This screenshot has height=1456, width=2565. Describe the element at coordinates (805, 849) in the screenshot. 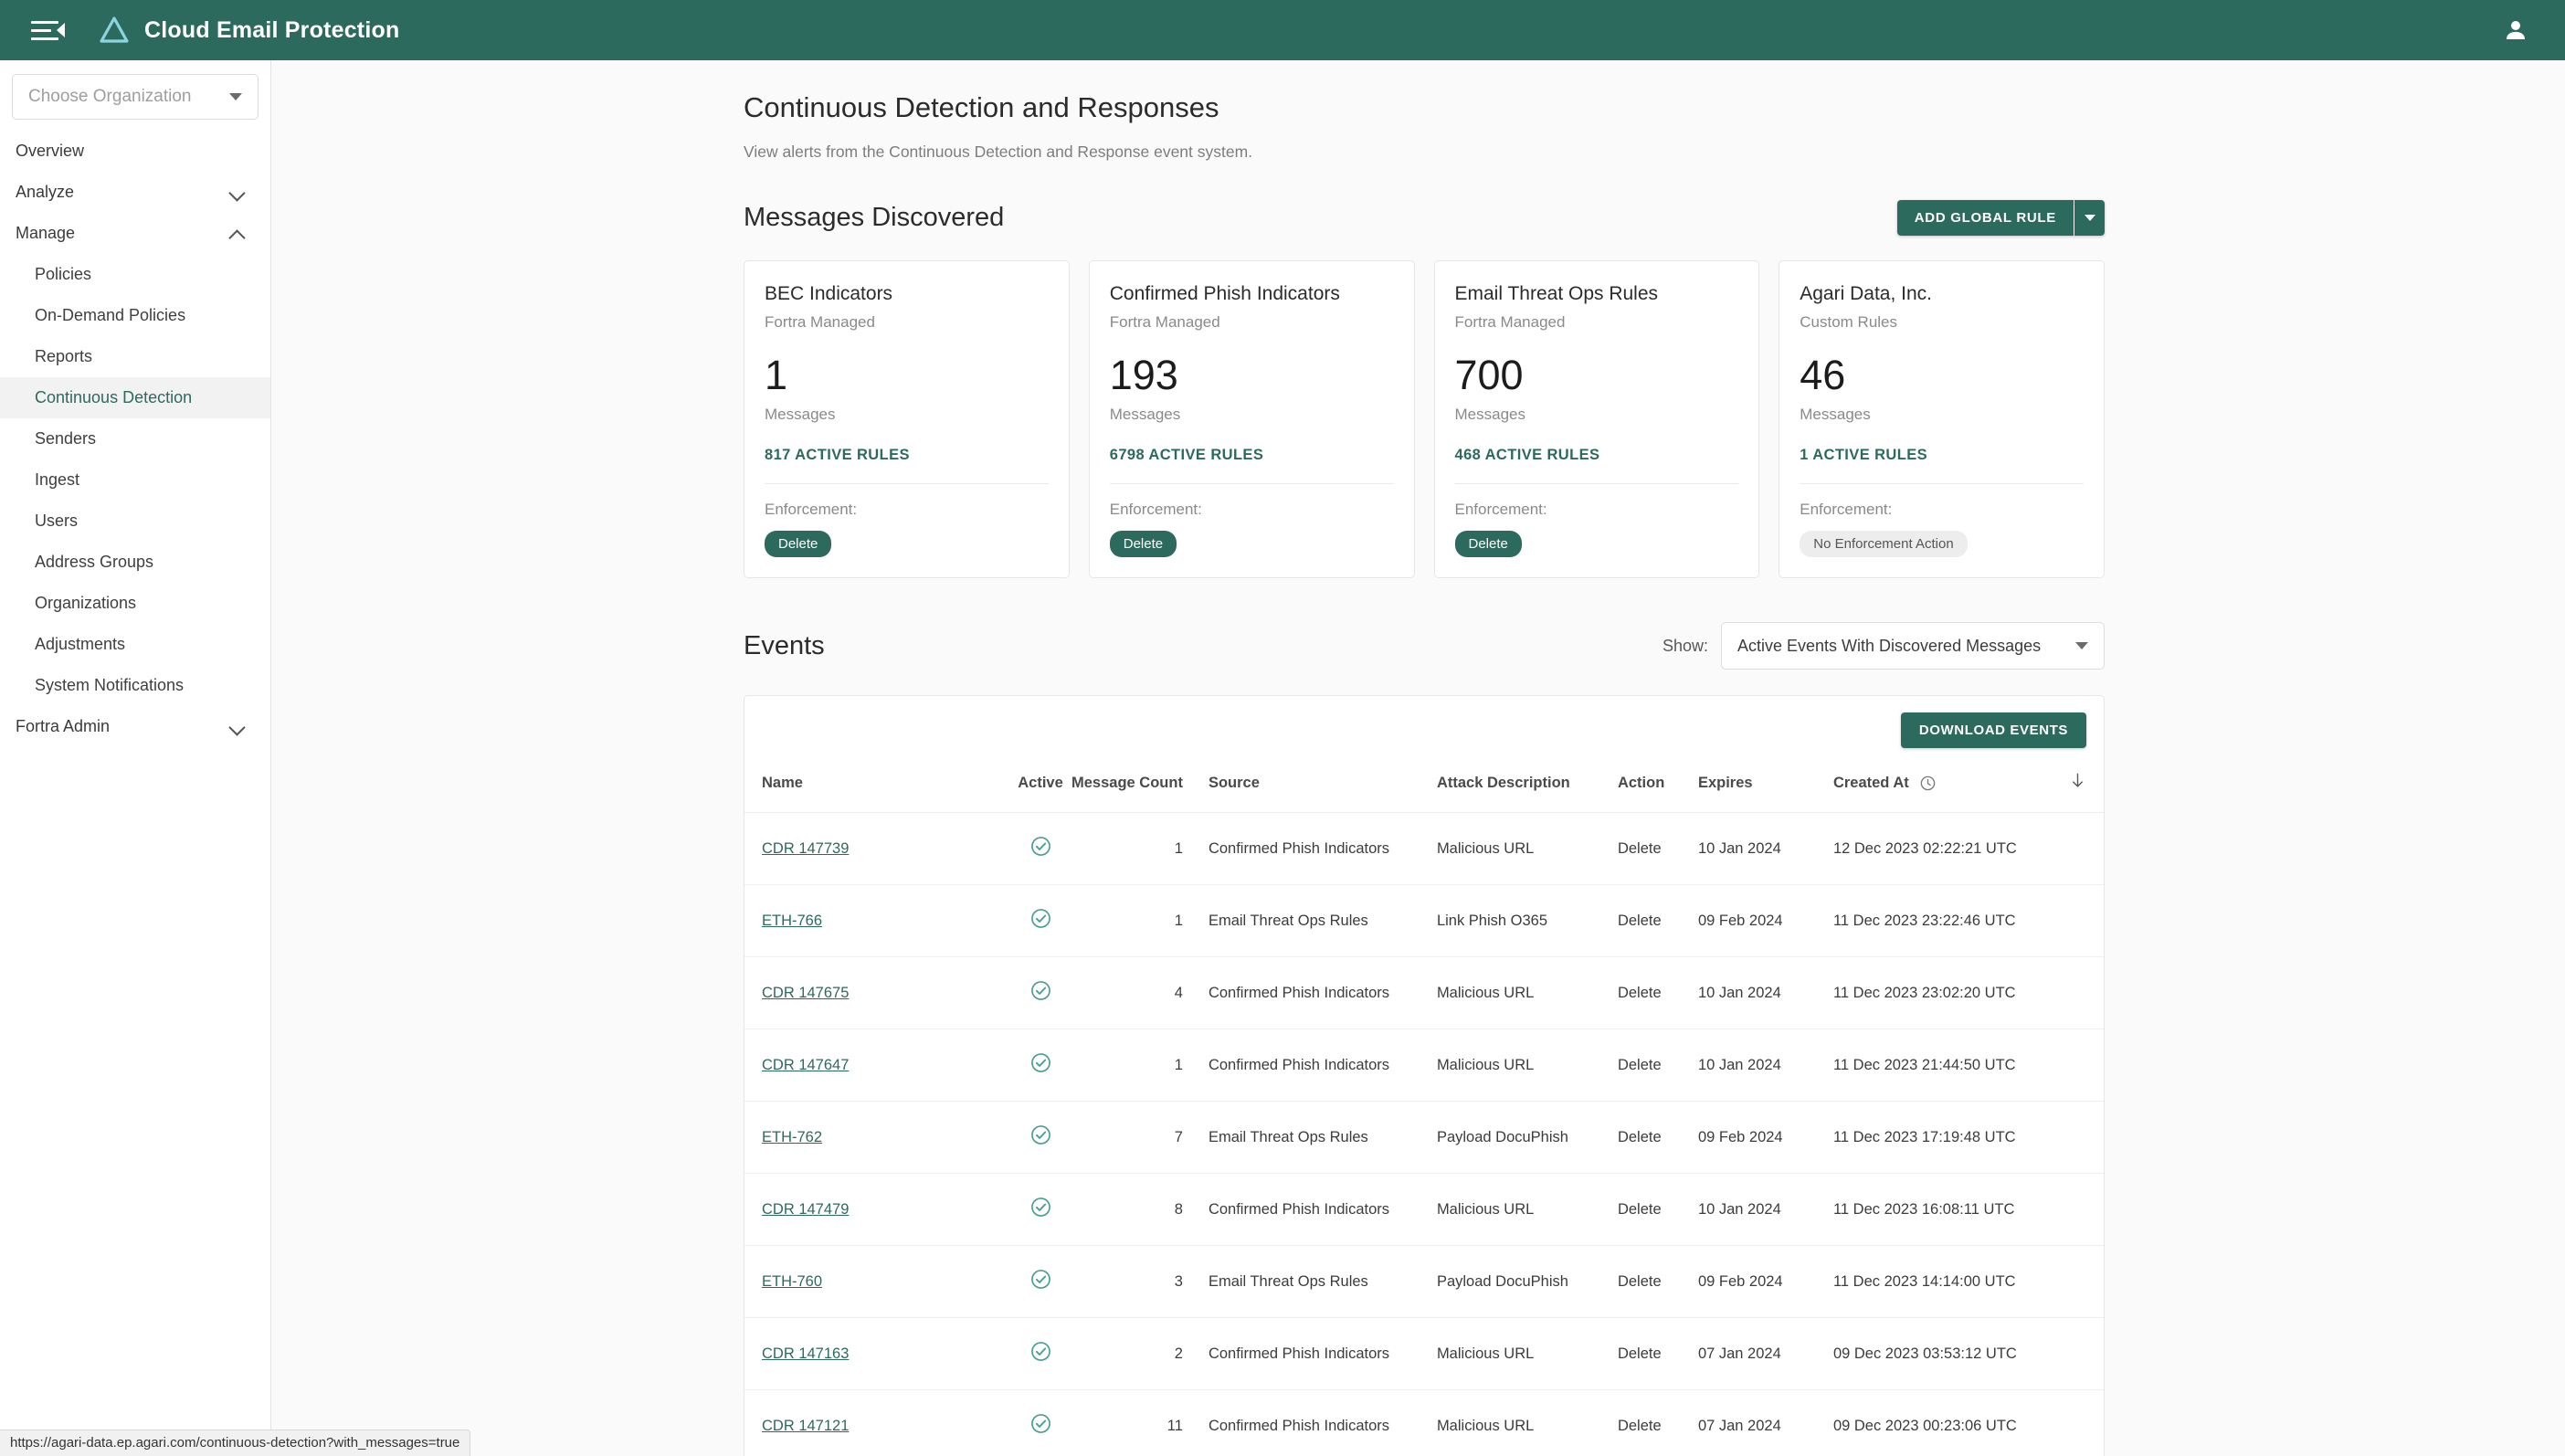

I see `event-name-link: CDR 147739` at that location.